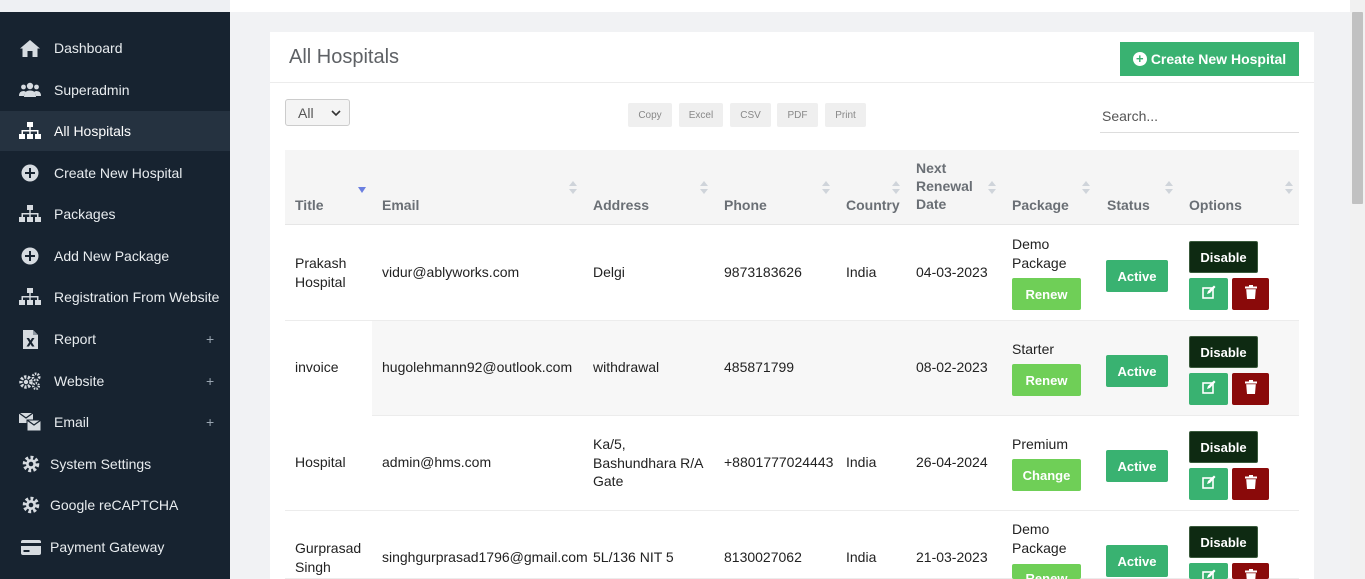 The height and width of the screenshot is (579, 1365). Describe the element at coordinates (115, 547) in the screenshot. I see `sidebar-item-payment-gateway: Payment Gateway` at that location.